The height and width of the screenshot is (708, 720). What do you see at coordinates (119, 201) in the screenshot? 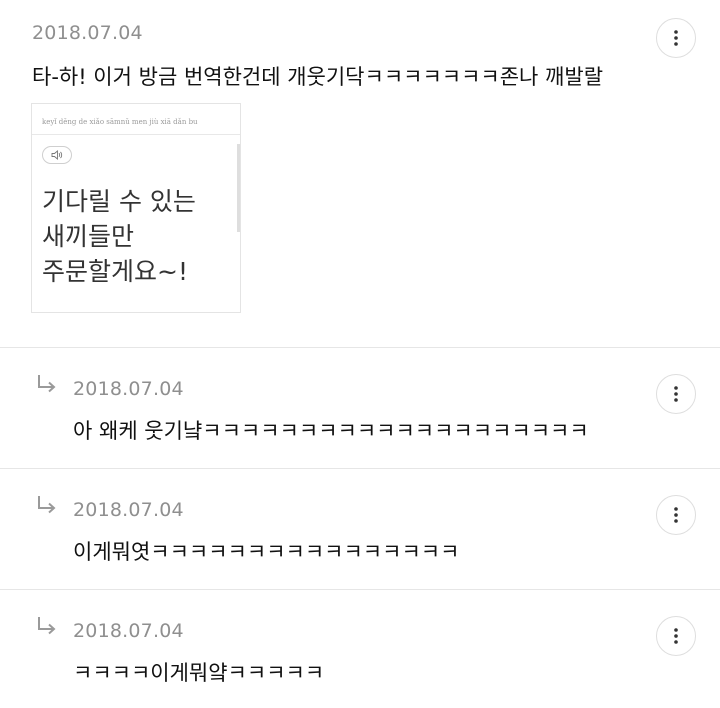
I see `image-text-line: 기다릴 수 있는` at bounding box center [119, 201].